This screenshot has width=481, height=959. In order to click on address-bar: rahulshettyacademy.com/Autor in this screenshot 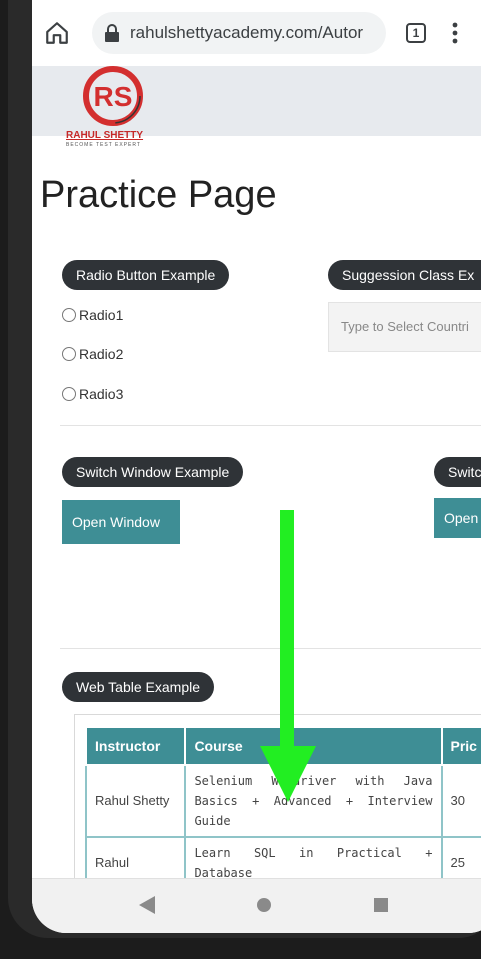, I will do `click(239, 33)`.